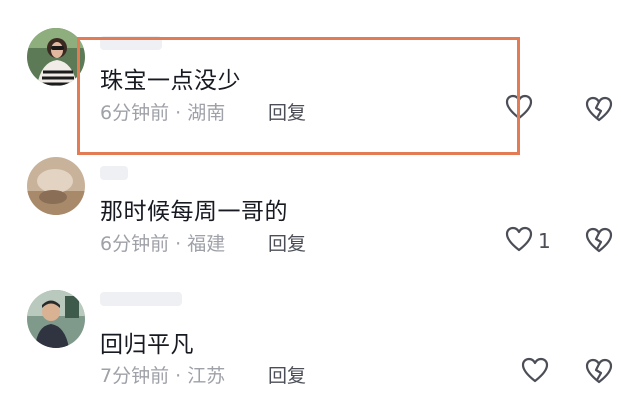 Image resolution: width=640 pixels, height=403 pixels. Describe the element at coordinates (194, 212) in the screenshot. I see `comment-text: 那时候每周一哥的` at that location.